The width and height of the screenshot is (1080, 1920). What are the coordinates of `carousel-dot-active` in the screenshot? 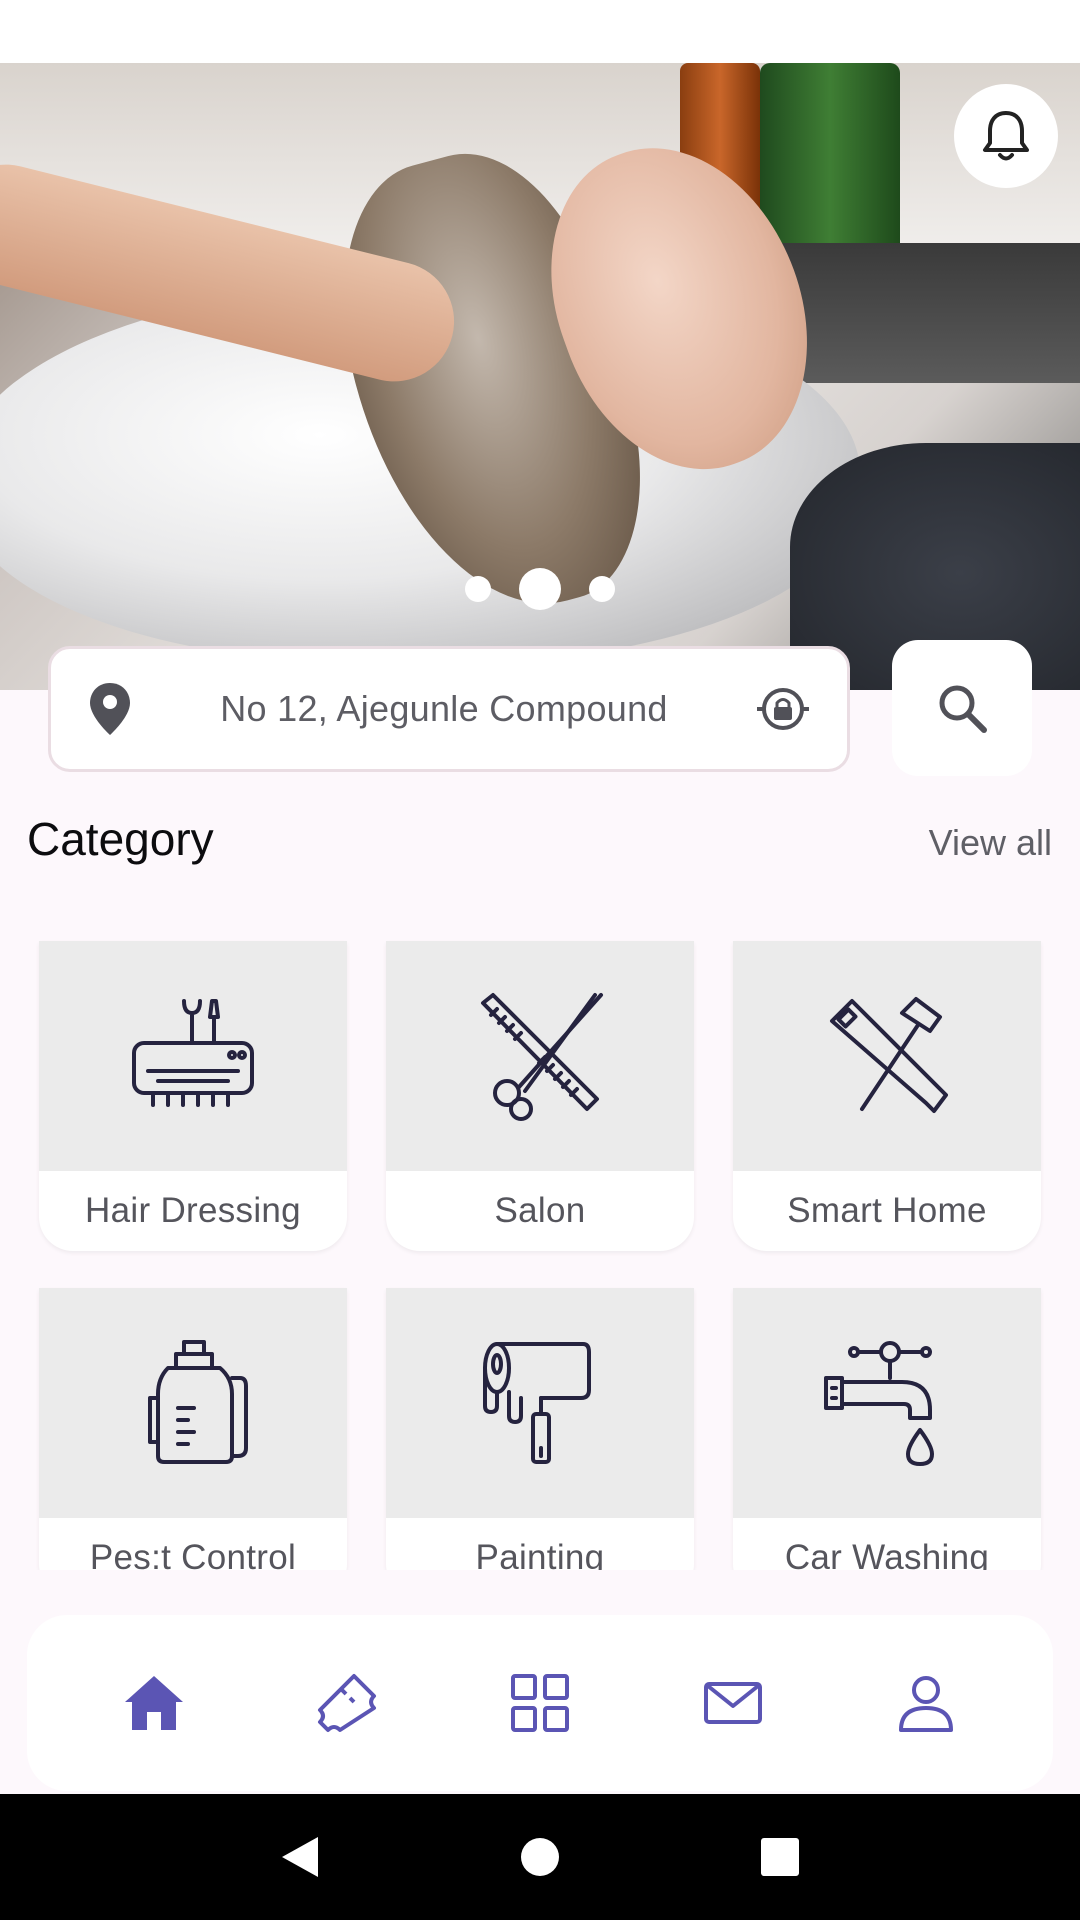 It's located at (540, 589).